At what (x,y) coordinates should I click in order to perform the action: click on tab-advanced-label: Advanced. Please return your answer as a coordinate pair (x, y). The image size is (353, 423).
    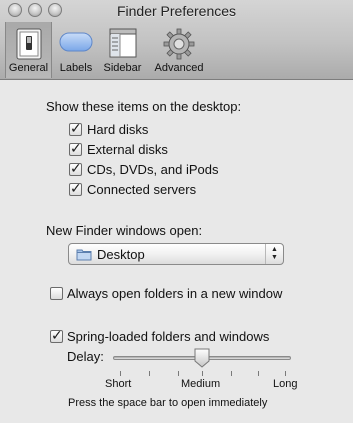
    Looking at the image, I should click on (179, 68).